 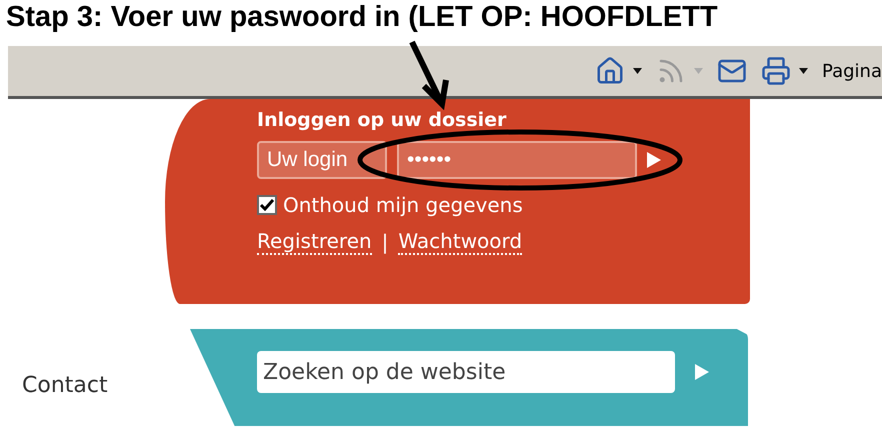 I want to click on login-title: Inloggen op uw dossier, so click(x=382, y=121).